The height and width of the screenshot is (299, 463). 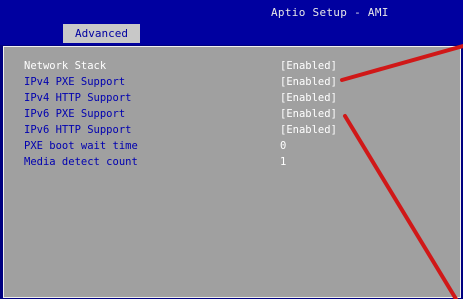 I want to click on setting-value: 0, so click(x=283, y=146).